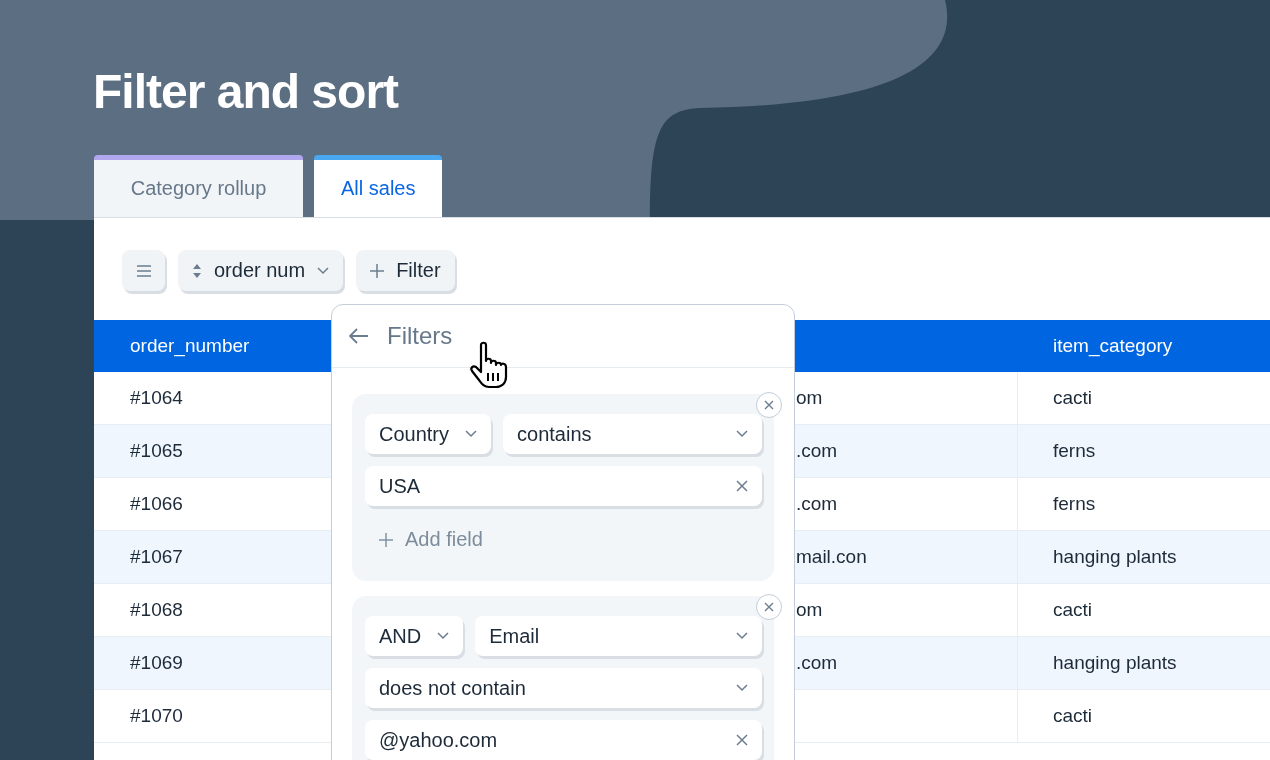  Describe the element at coordinates (405, 270) in the screenshot. I see `filter-button: Filter` at that location.